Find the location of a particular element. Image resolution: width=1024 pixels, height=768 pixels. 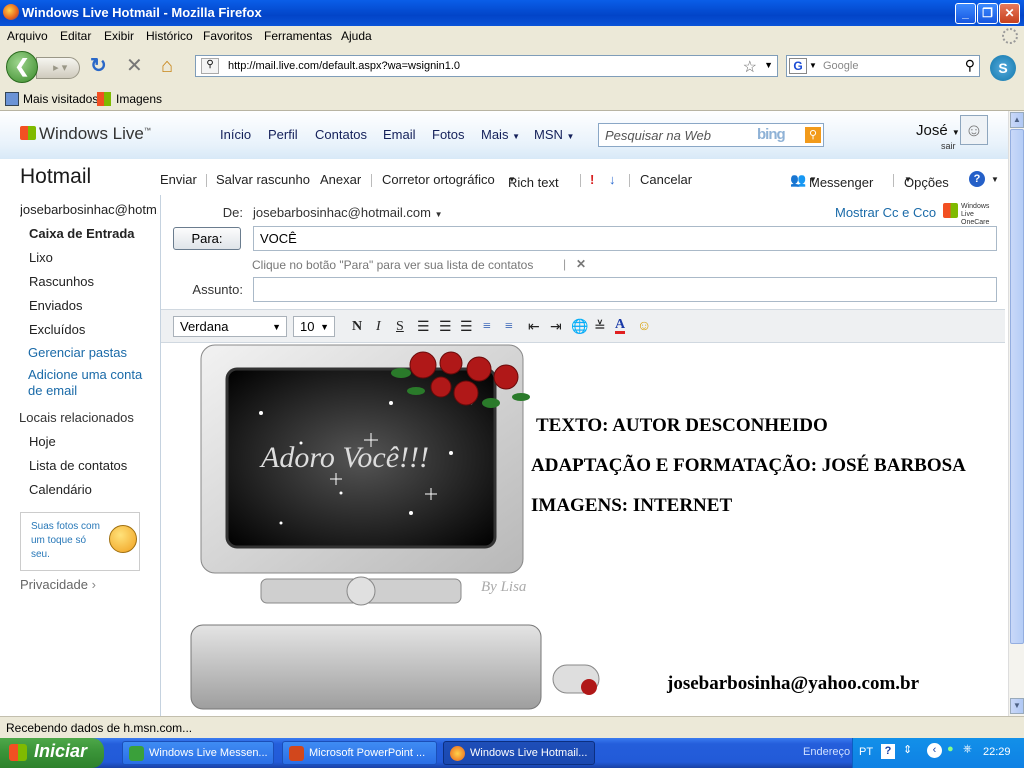

bookmark-most-visited: Mais visitados is located at coordinates (60, 99).